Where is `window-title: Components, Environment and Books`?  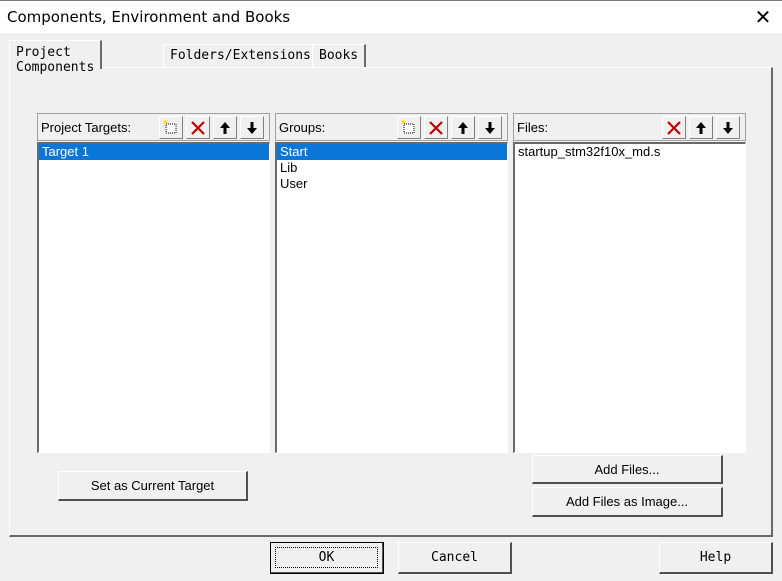
window-title: Components, Environment and Books is located at coordinates (149, 17).